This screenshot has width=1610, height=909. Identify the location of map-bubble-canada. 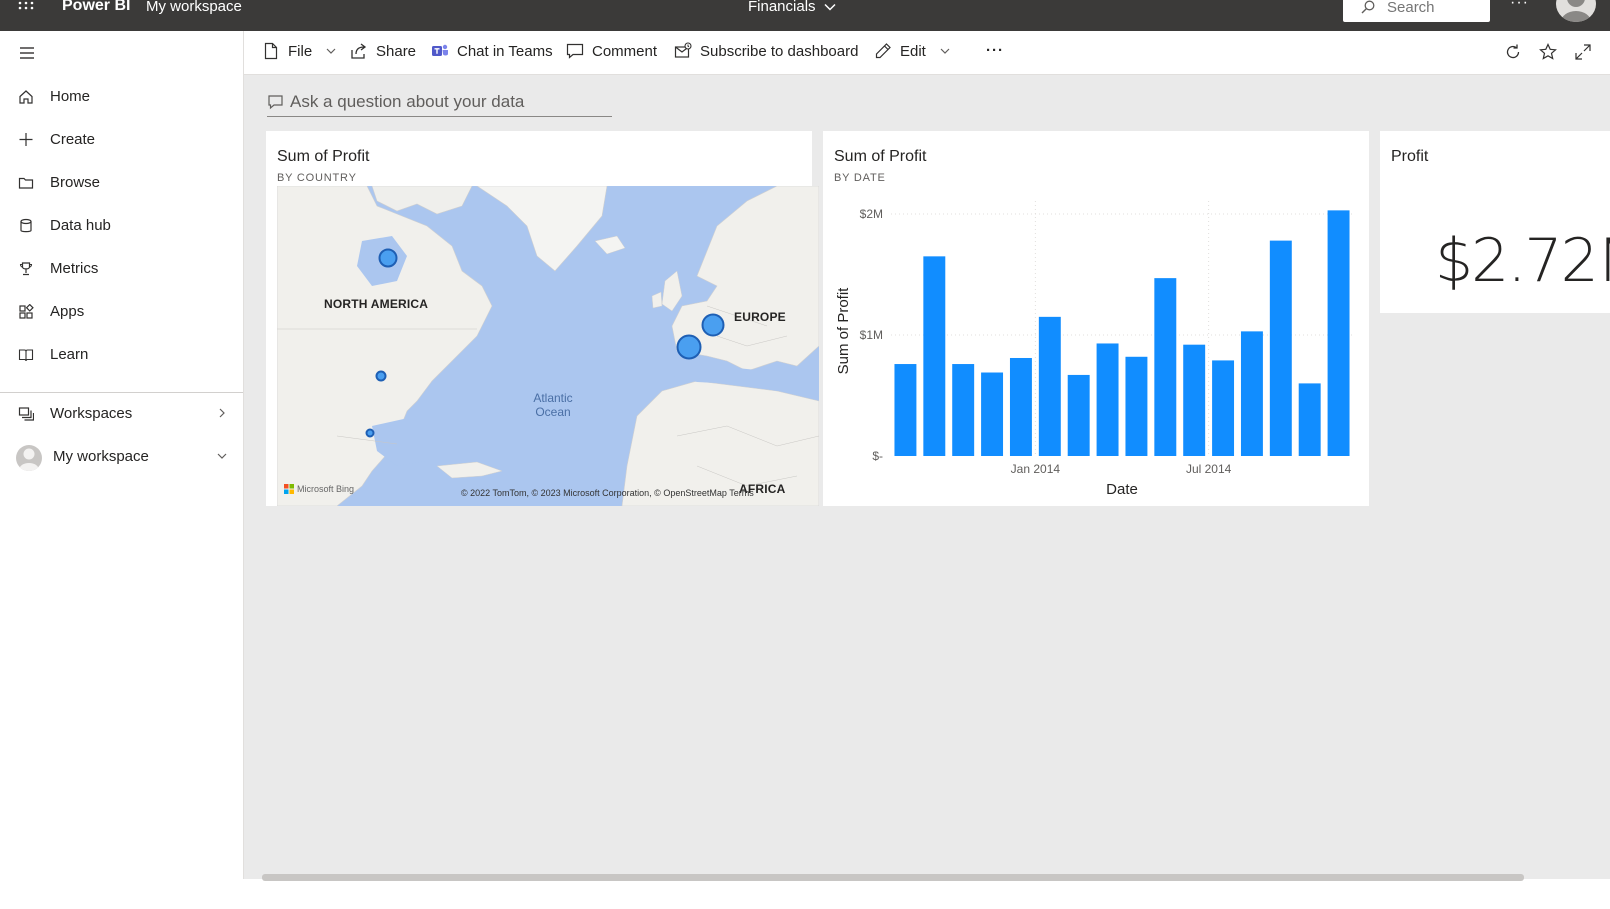
(388, 258).